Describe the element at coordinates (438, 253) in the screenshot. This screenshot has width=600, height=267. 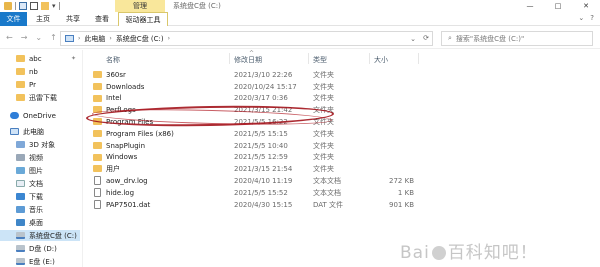
I see `paw-logo-icon` at that location.